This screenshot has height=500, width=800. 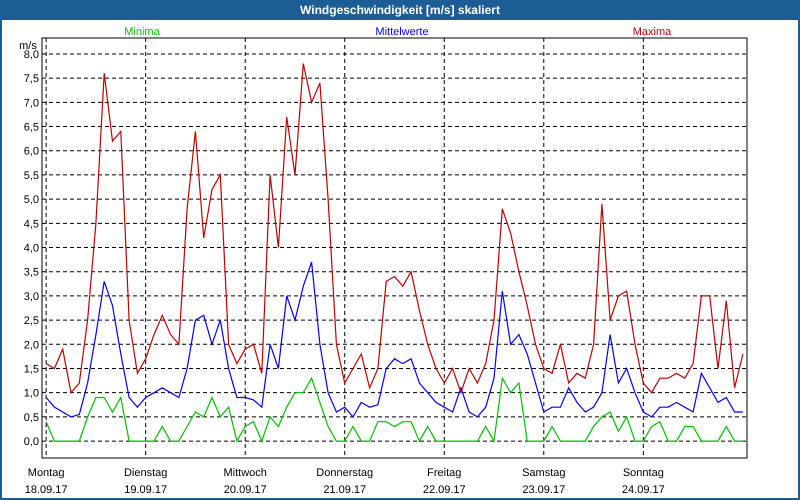 What do you see at coordinates (245, 490) in the screenshot?
I see `date-label: 20.09.17` at bounding box center [245, 490].